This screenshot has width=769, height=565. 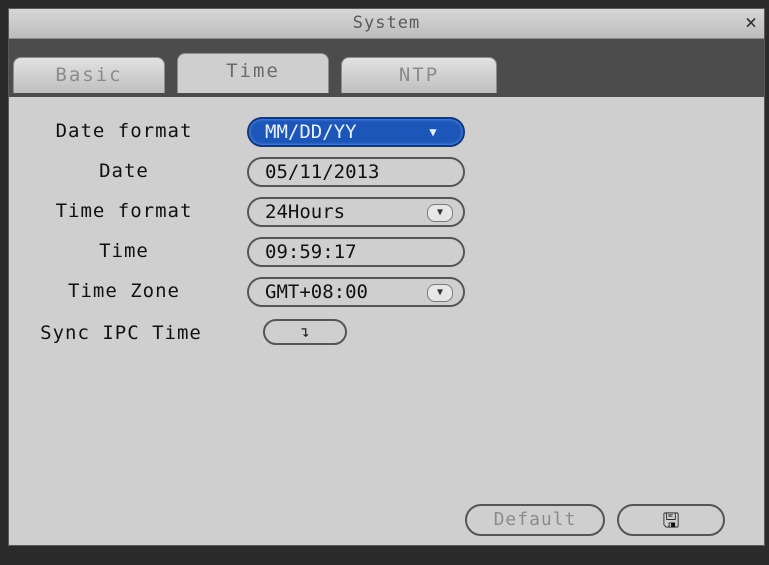 I want to click on enter-icon: ↴, so click(x=305, y=331).